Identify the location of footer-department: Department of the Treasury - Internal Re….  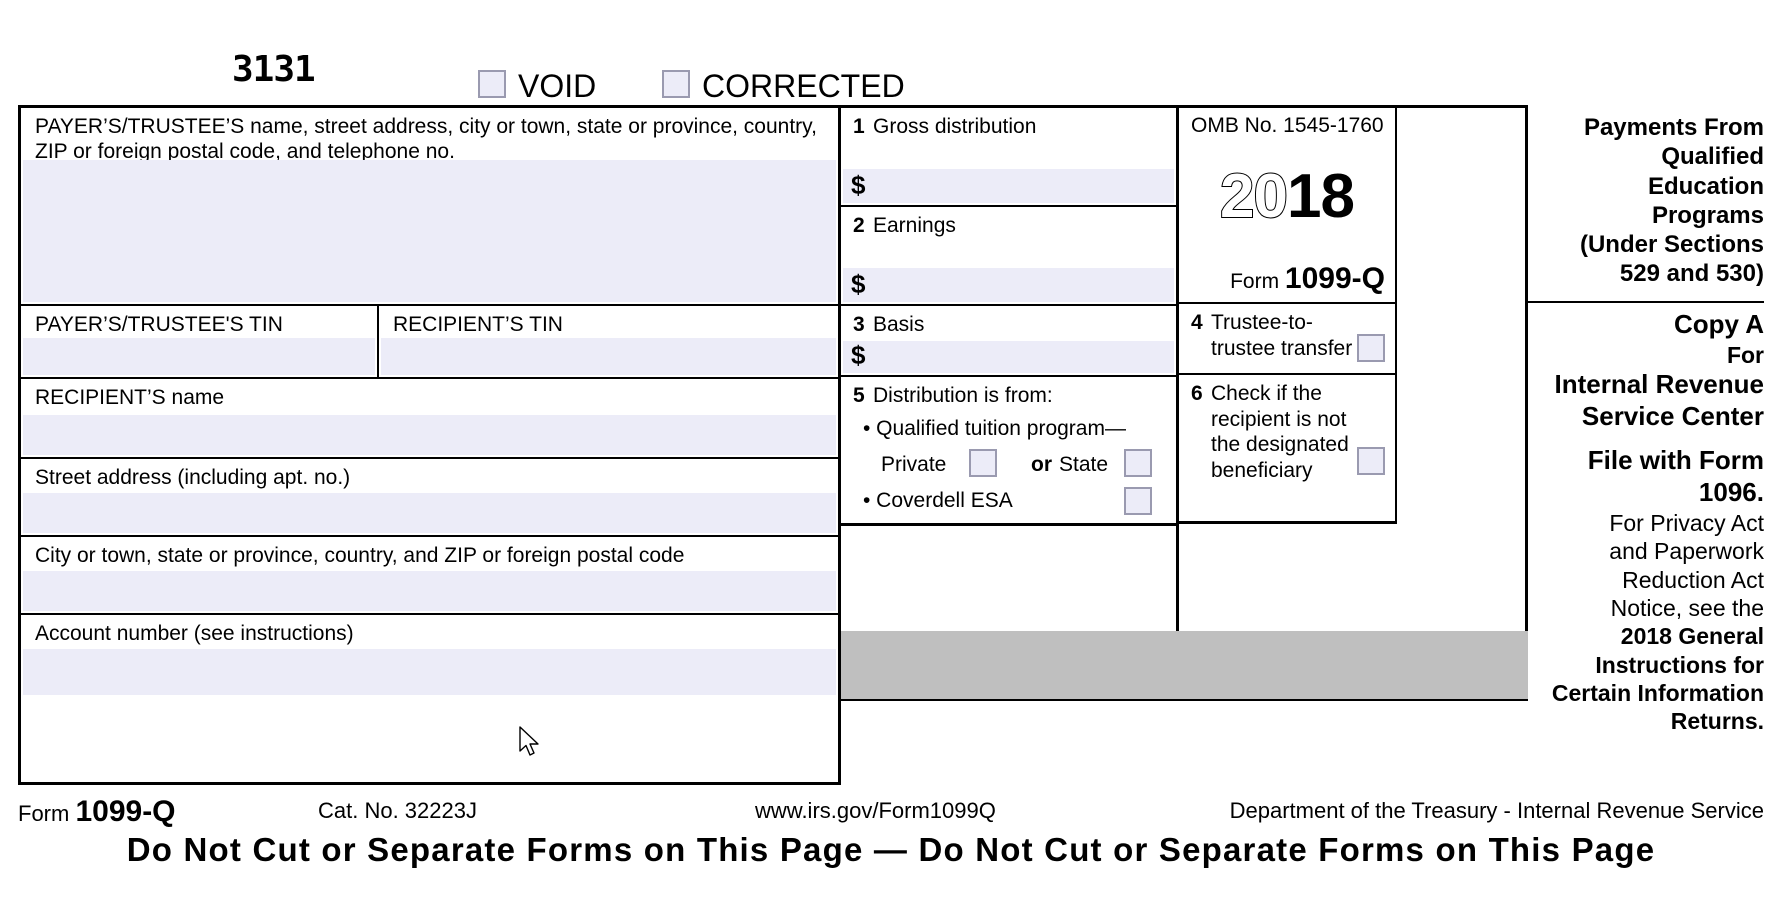
(1496, 810).